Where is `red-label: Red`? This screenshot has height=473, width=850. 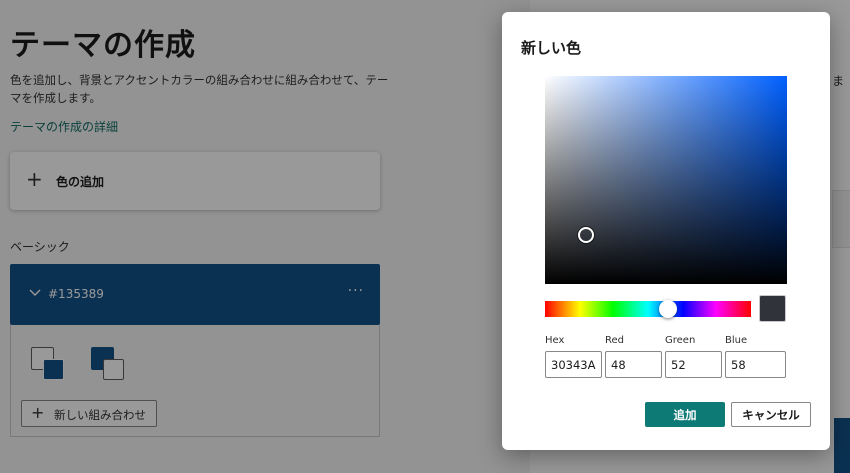 red-label: Red is located at coordinates (614, 340).